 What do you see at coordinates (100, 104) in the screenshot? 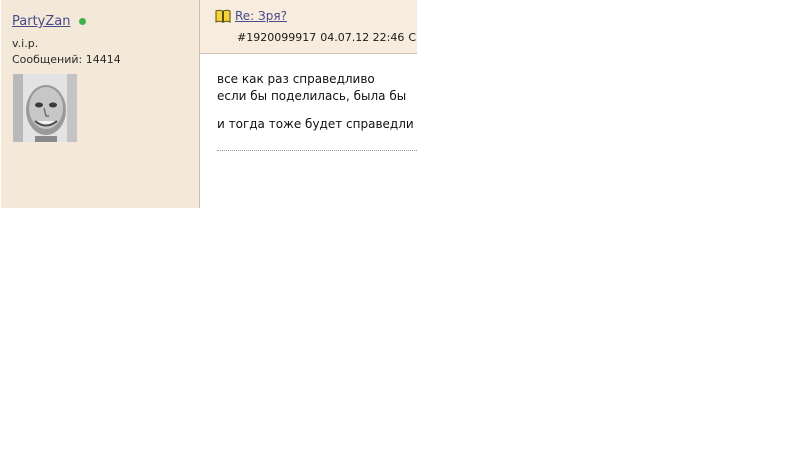
I see `author-panel: PartyZan v.i.p. Сообщений: 14414` at bounding box center [100, 104].